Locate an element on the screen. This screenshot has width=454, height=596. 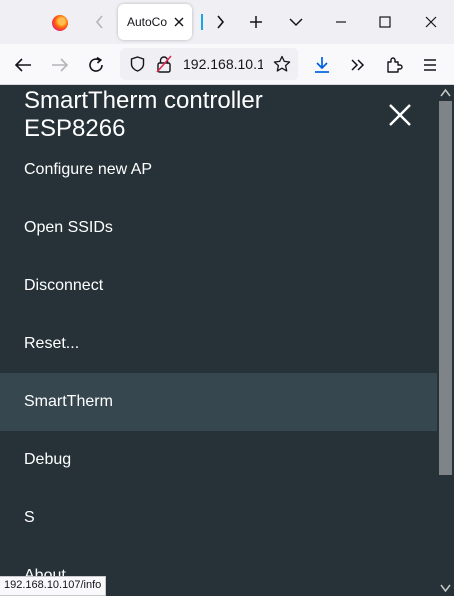
url-bar: 192.168.10.107 is located at coordinates (209, 64).